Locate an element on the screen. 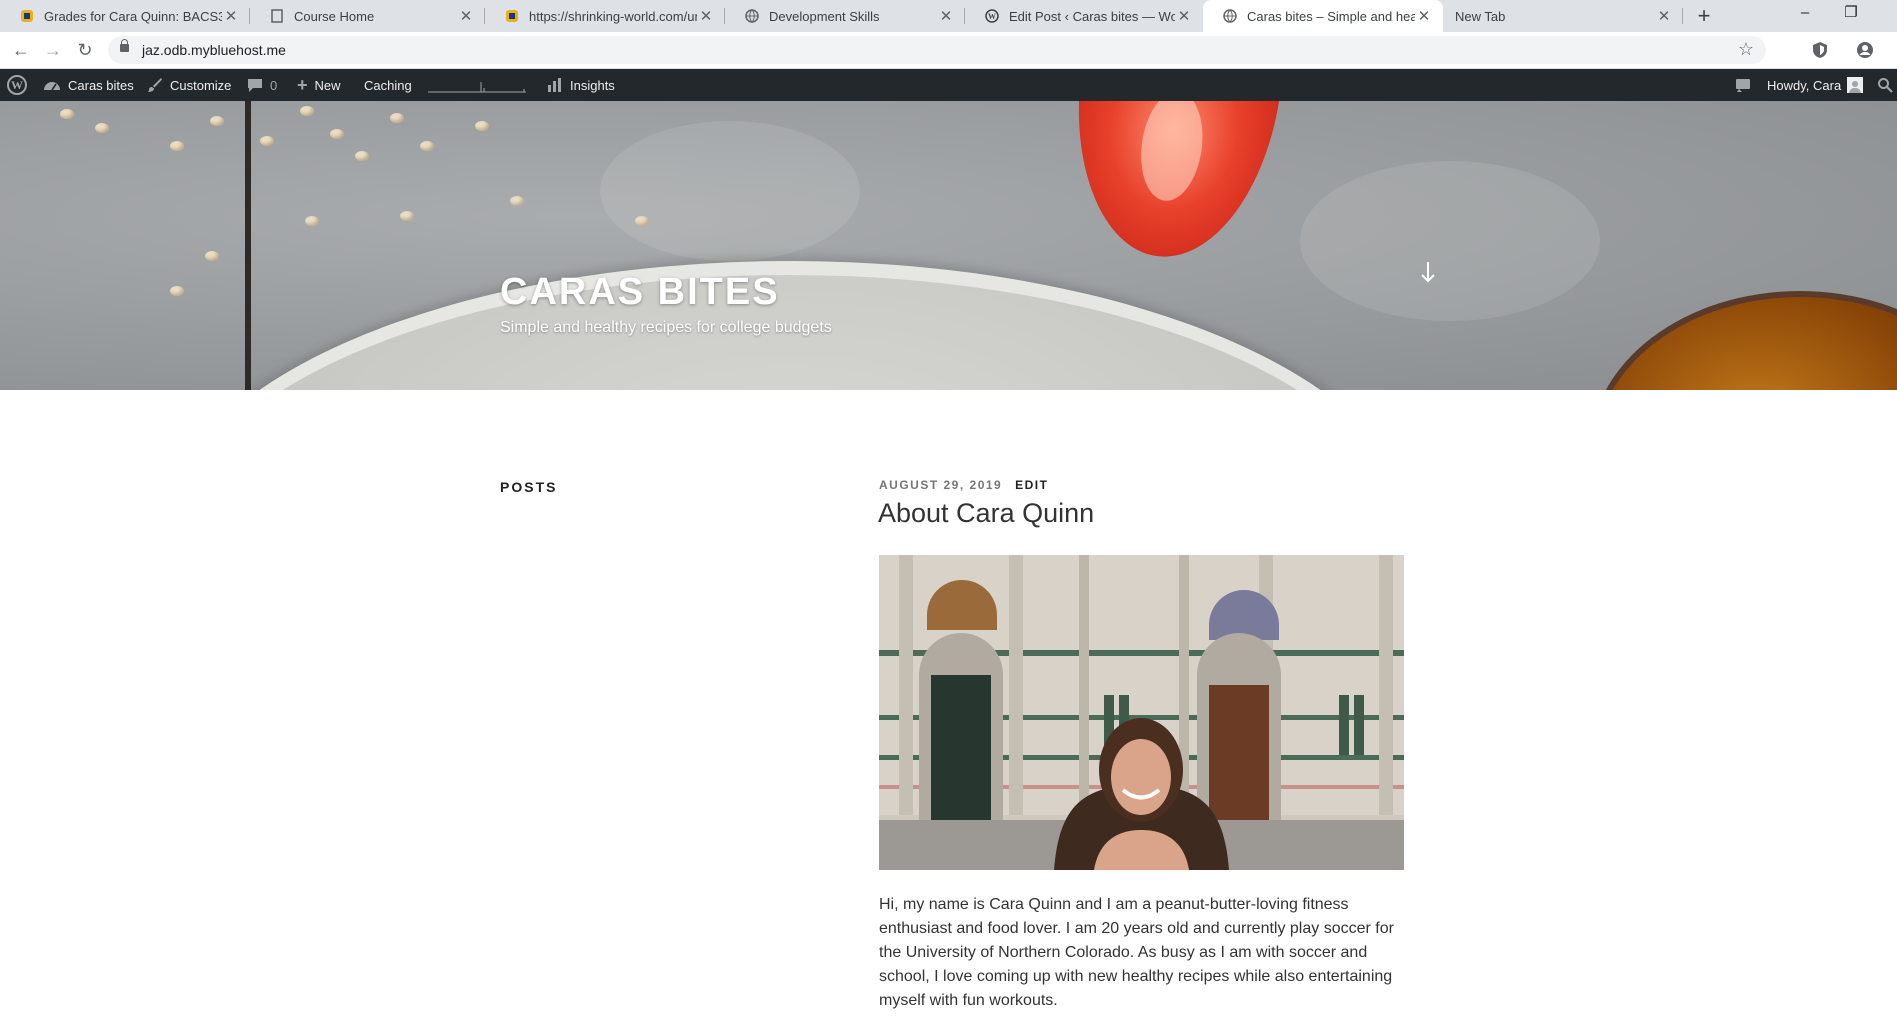 This screenshot has width=1897, height=1034. site-title: CARAS BITES is located at coordinates (640, 292).